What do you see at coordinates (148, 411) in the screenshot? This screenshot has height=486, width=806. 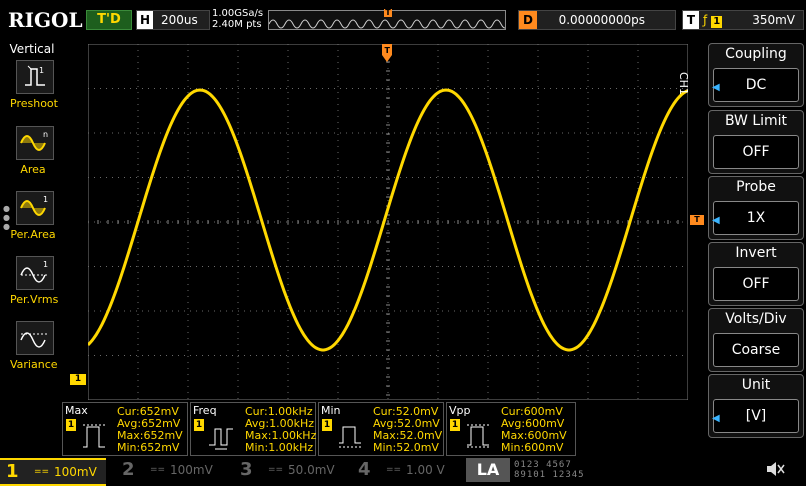 I see `measurement-cur: Cur:652mV` at bounding box center [148, 411].